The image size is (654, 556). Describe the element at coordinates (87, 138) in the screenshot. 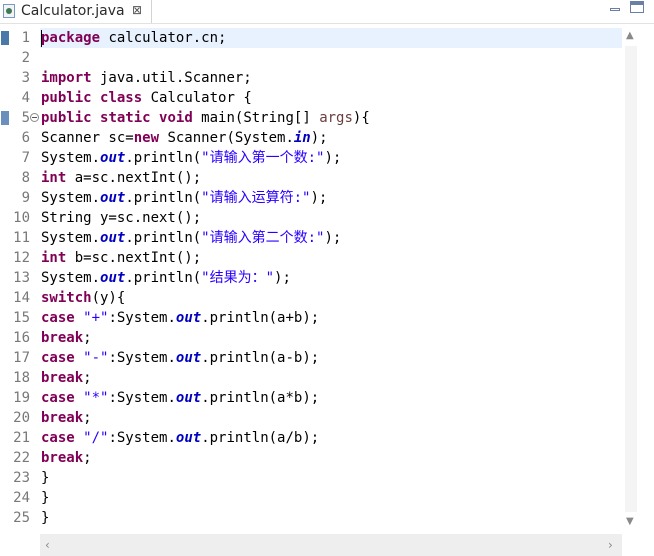

I see `code-token: Scanner sc=` at that location.